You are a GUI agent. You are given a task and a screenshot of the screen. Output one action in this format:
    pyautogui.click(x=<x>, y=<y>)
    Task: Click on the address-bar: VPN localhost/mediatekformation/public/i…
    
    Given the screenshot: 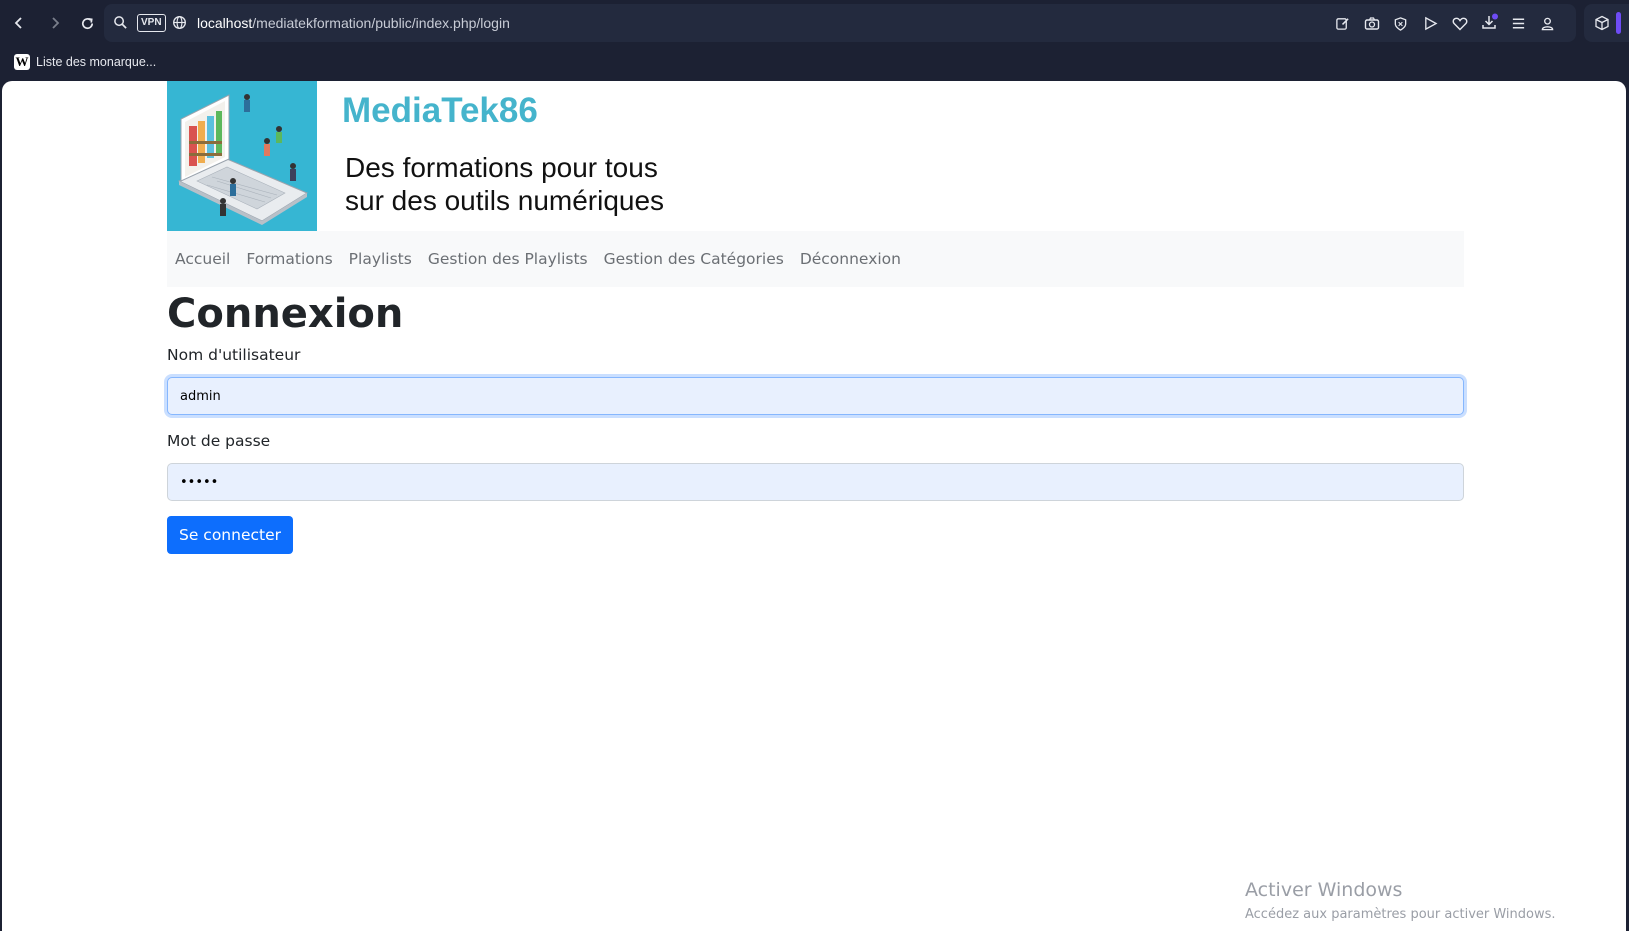 What is the action you would take?
    pyautogui.click(x=840, y=23)
    